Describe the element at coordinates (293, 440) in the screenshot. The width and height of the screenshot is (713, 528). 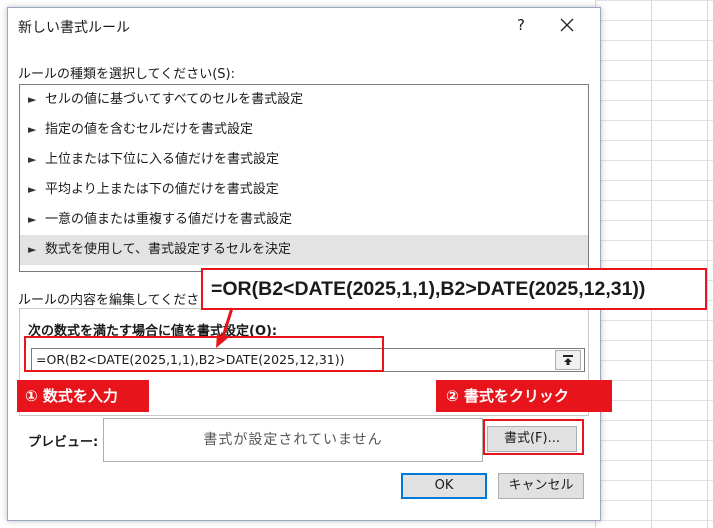
I see `preview-box: 書式が設定されていません` at that location.